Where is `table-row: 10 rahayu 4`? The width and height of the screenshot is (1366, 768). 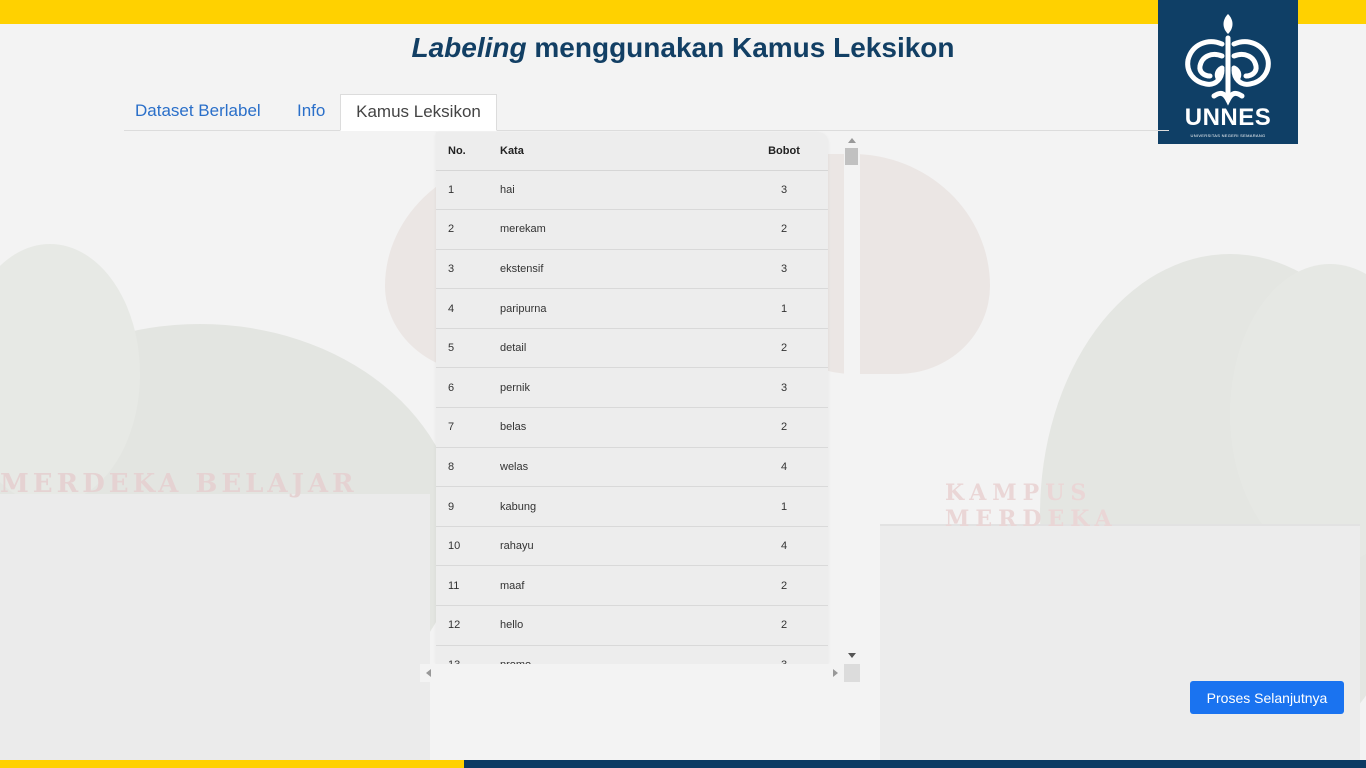 table-row: 10 rahayu 4 is located at coordinates (632, 546).